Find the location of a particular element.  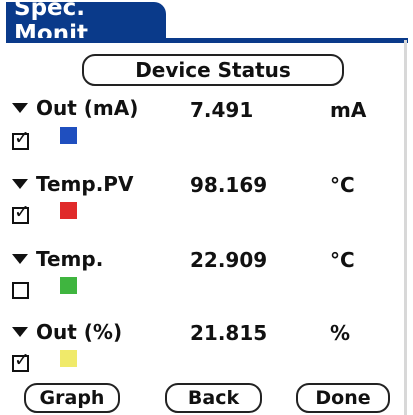

done-button: Done is located at coordinates (343, 398).